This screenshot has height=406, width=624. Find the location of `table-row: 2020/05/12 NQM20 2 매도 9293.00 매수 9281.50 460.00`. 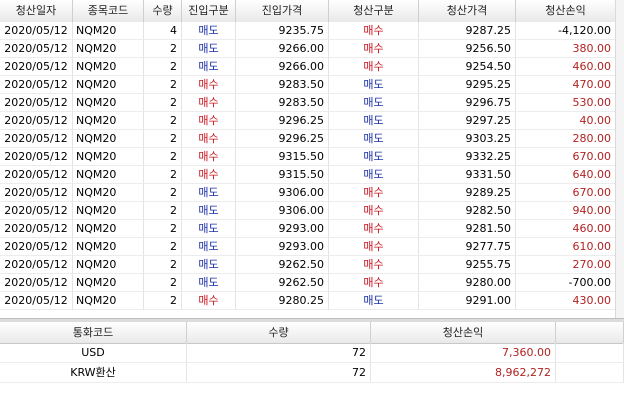

table-row: 2020/05/12 NQM20 2 매도 9293.00 매수 9281.50 460.00 is located at coordinates (312, 229).